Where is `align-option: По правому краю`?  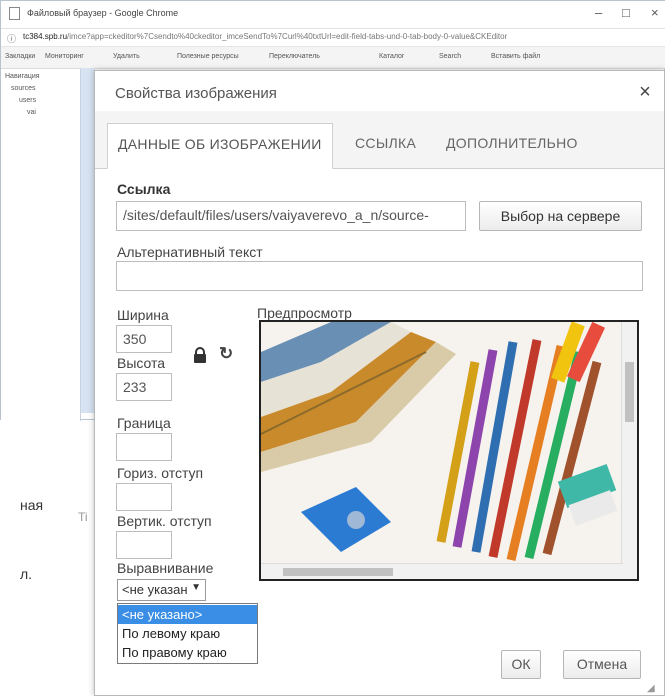
align-option: По правому краю is located at coordinates (187, 652).